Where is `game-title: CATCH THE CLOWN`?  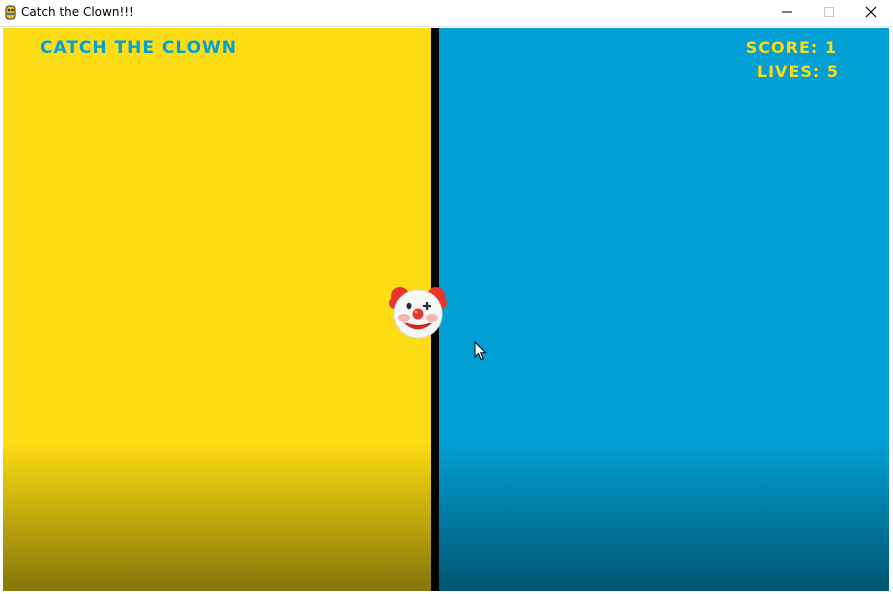 game-title: CATCH THE CLOWN is located at coordinates (139, 48).